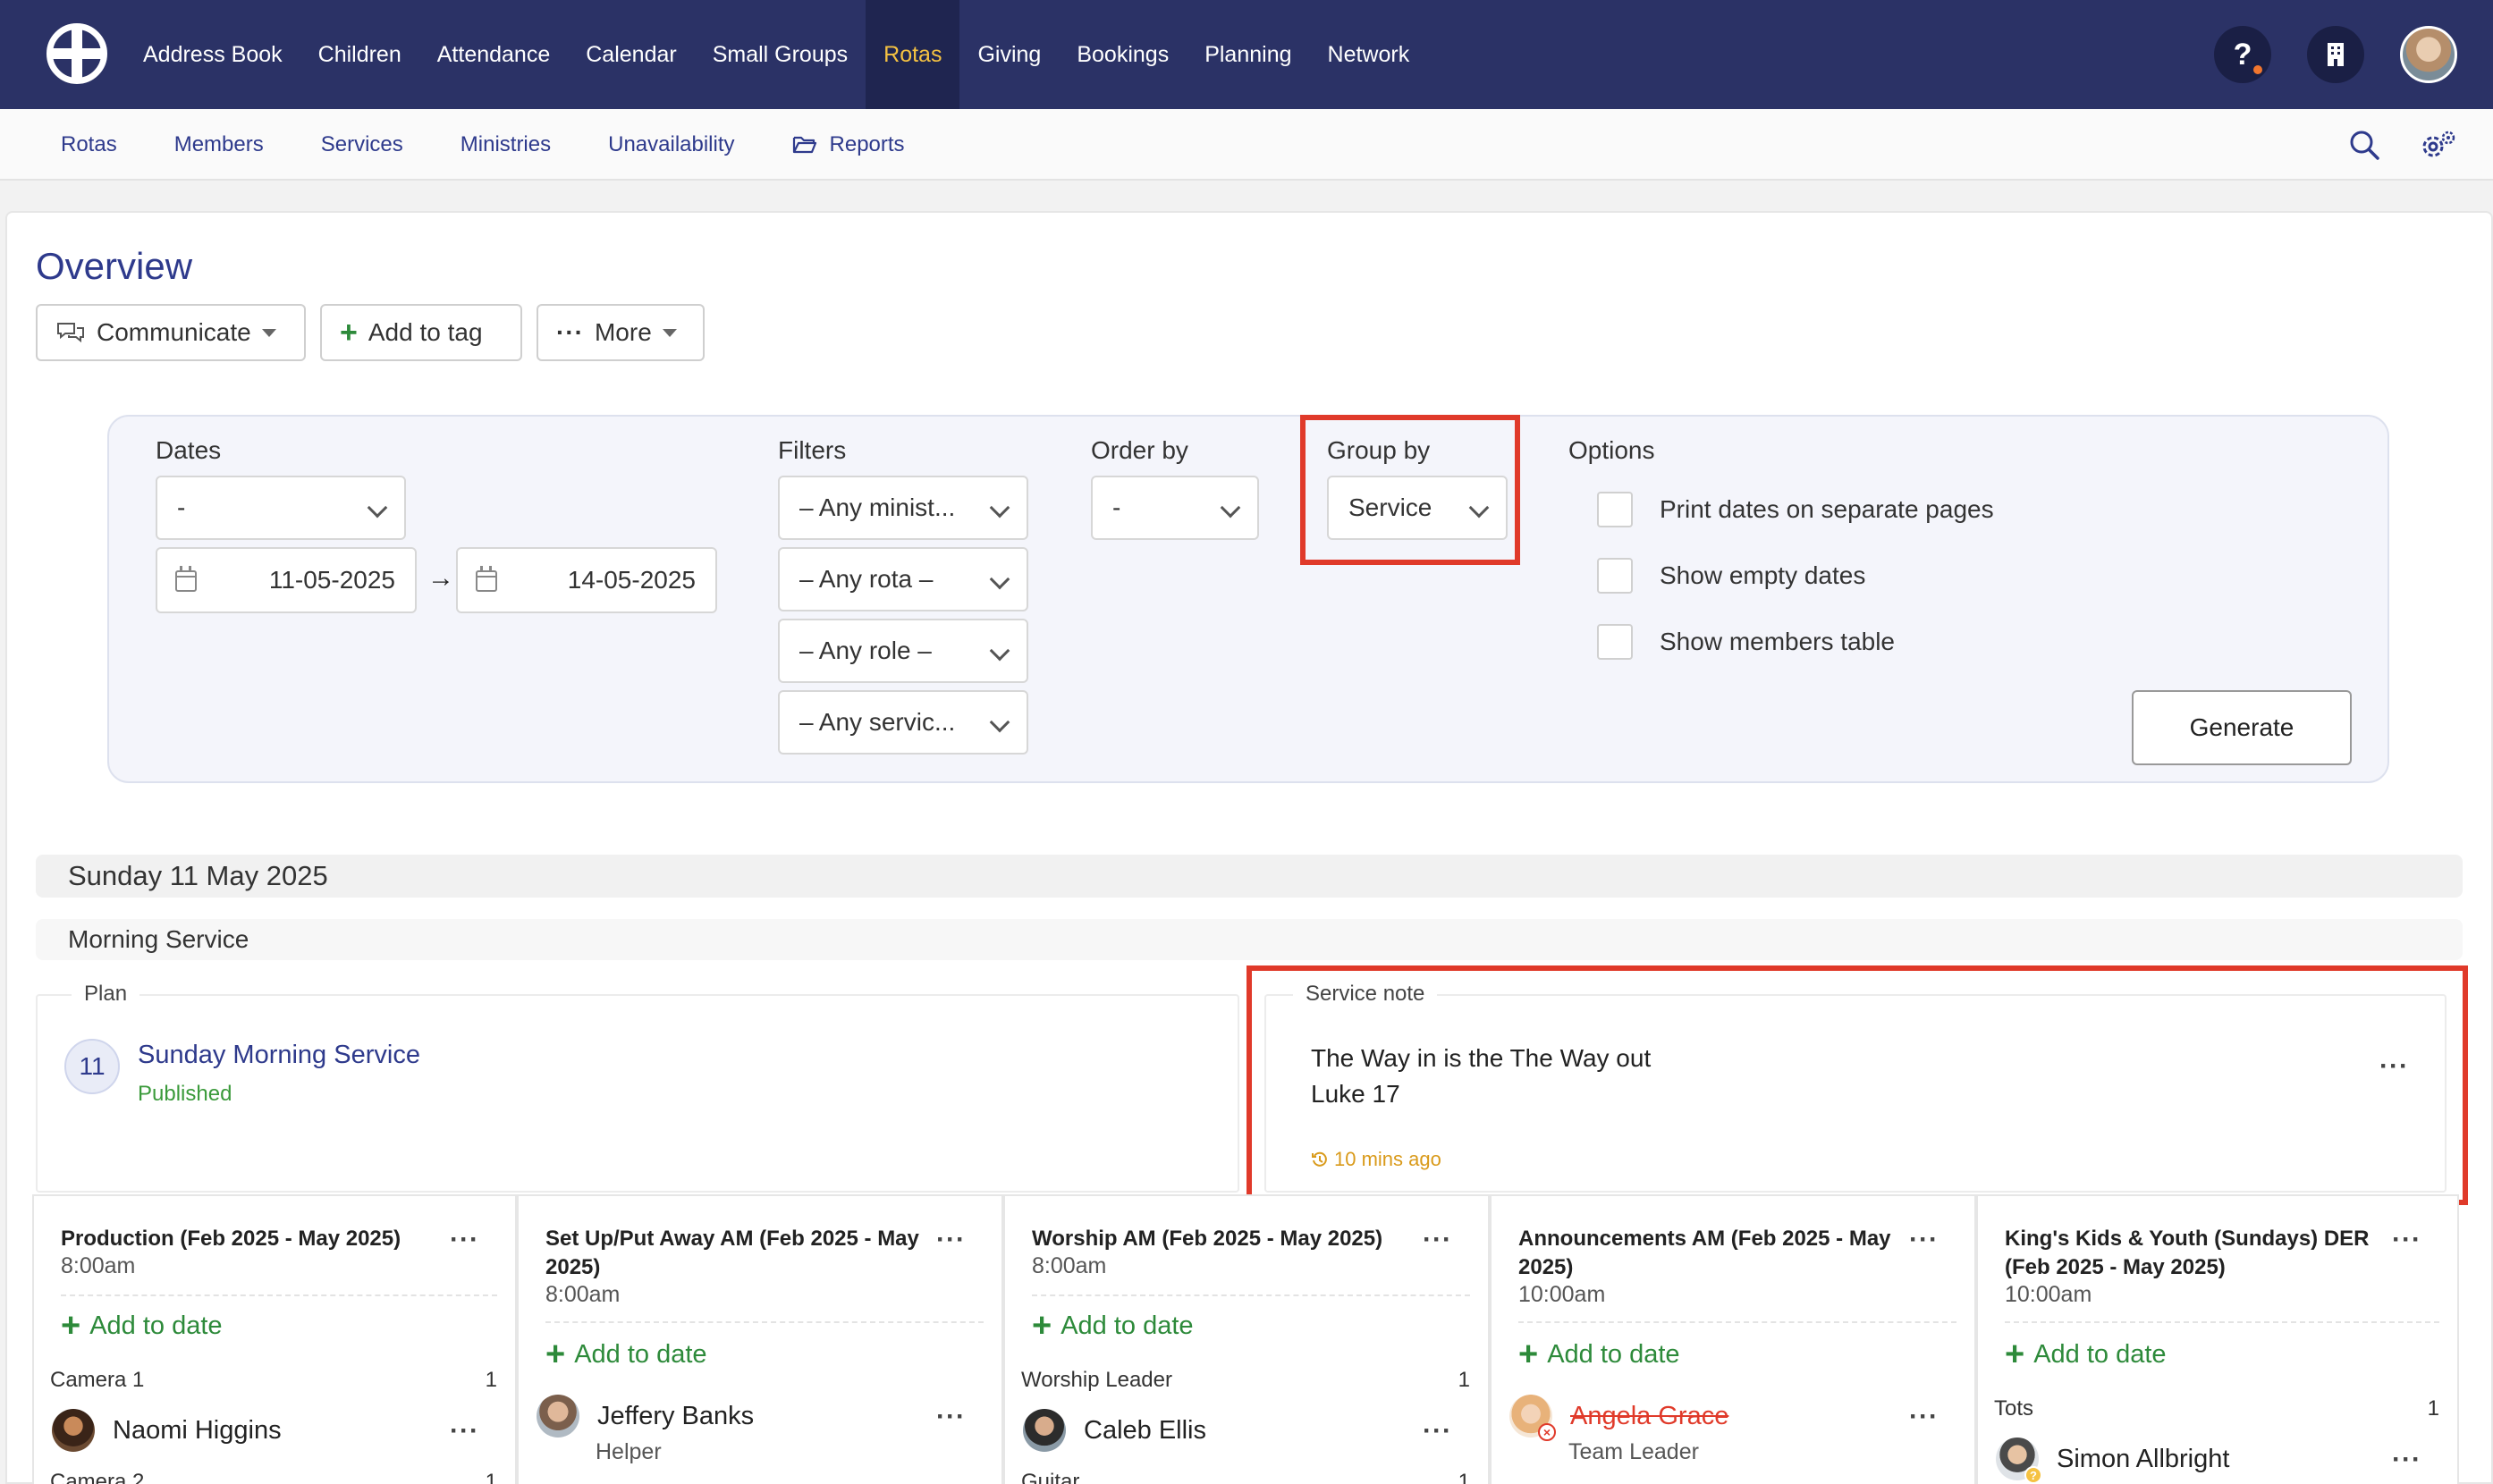 This screenshot has height=1484, width=2493. What do you see at coordinates (97, 1380) in the screenshot?
I see `role-name: Camera 1` at bounding box center [97, 1380].